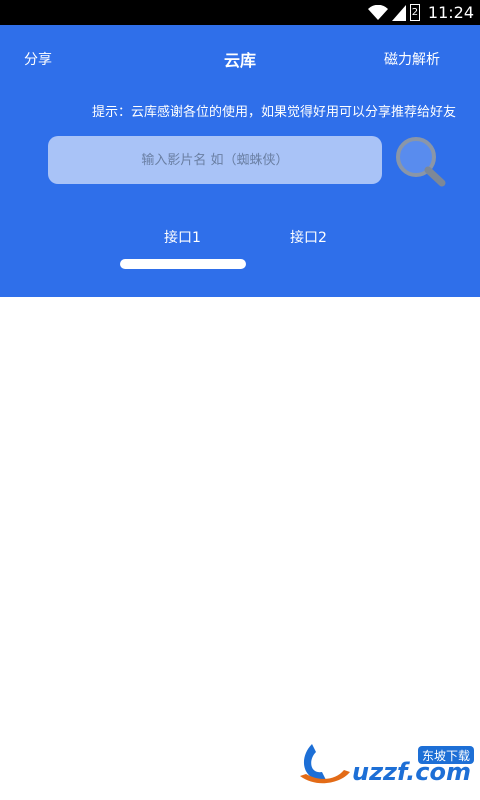 This screenshot has width=480, height=800. What do you see at coordinates (398, 12) in the screenshot?
I see `signal-icon` at bounding box center [398, 12].